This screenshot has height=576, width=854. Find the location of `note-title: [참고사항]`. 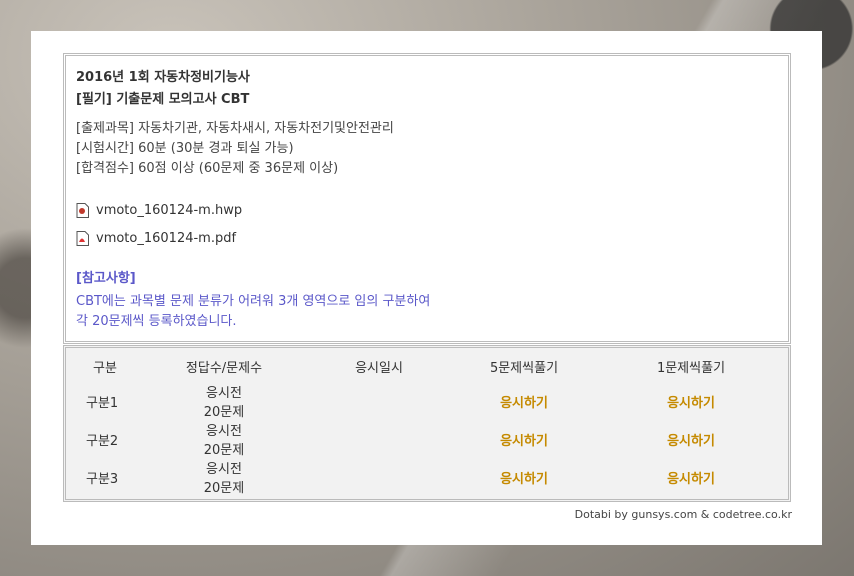

note-title: [참고사항] is located at coordinates (106, 278).